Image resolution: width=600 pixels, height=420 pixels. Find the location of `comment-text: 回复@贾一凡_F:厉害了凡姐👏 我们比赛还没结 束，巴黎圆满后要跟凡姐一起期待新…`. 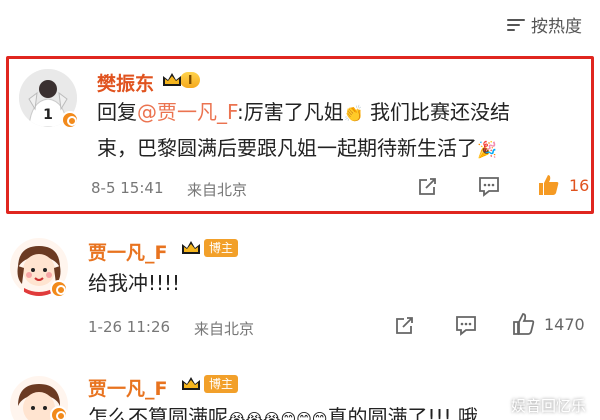

comment-text: 回复@贾一凡_F:厉害了凡姐👏 我们比赛还没结 束，巴黎圆满后要跟凡姐一起期待新… is located at coordinates (343, 131).